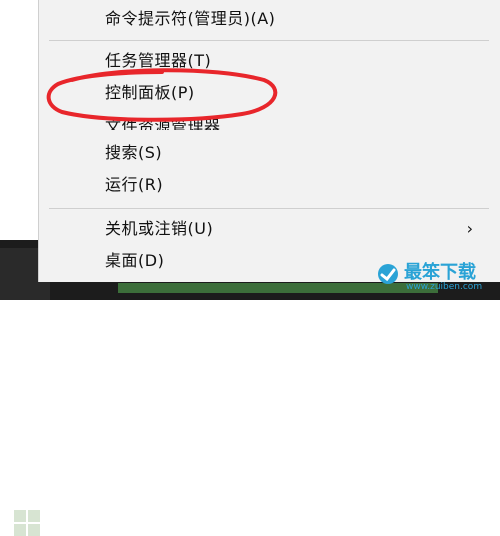 The height and width of the screenshot is (536, 500). Describe the element at coordinates (135, 260) in the screenshot. I see `menu-item-label: 桌面(D)` at that location.